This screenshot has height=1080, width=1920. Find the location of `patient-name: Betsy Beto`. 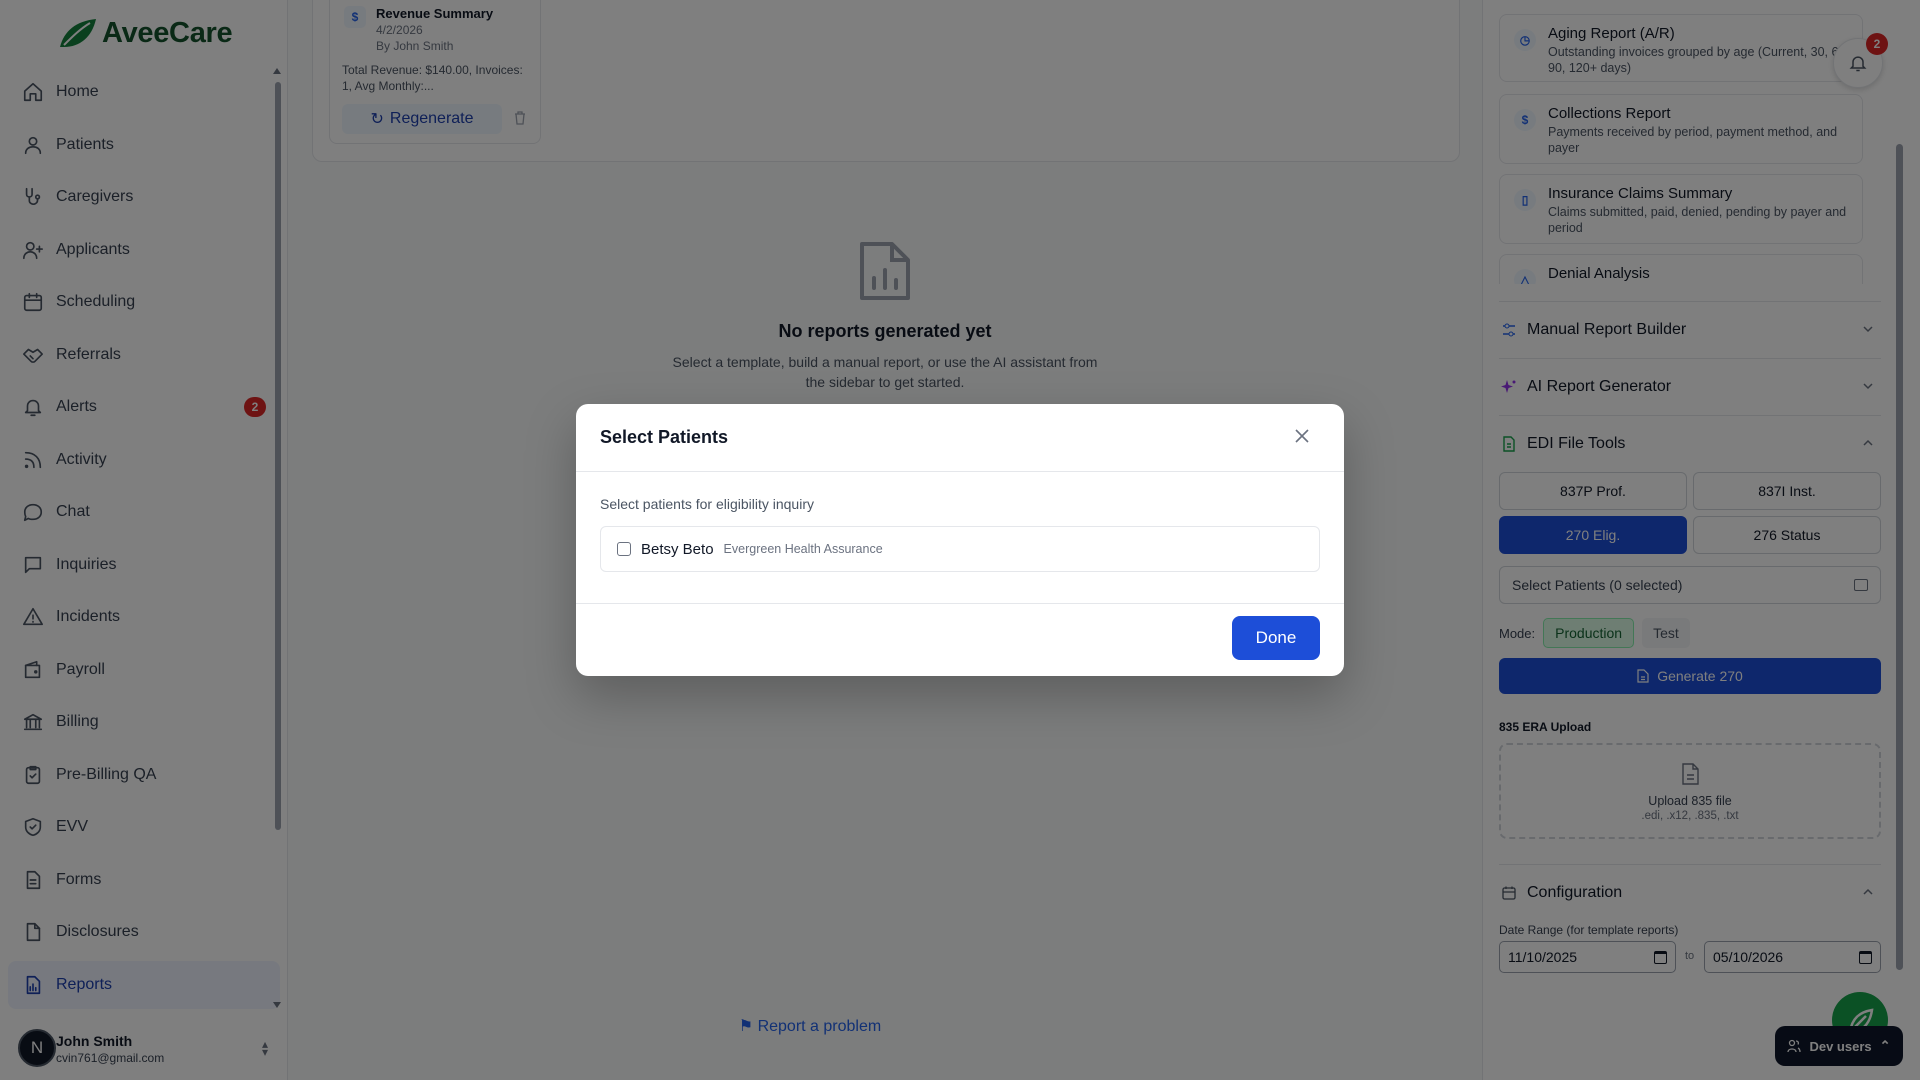

patient-name: Betsy Beto is located at coordinates (677, 549).